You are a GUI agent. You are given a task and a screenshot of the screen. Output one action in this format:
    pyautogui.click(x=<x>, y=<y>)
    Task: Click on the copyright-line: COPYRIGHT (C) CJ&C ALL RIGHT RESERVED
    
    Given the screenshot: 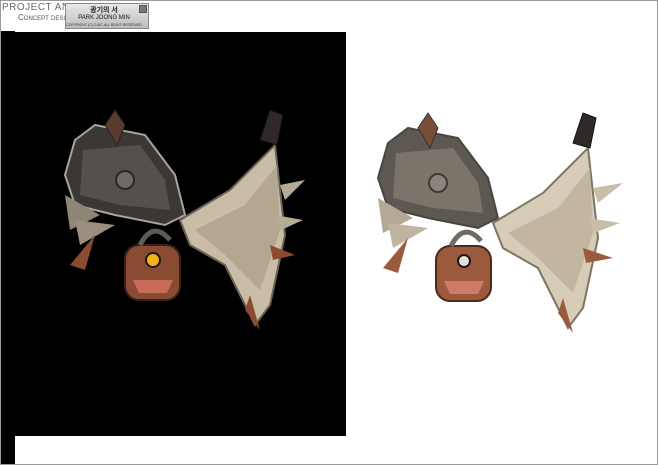 What is the action you would take?
    pyautogui.click(x=104, y=25)
    